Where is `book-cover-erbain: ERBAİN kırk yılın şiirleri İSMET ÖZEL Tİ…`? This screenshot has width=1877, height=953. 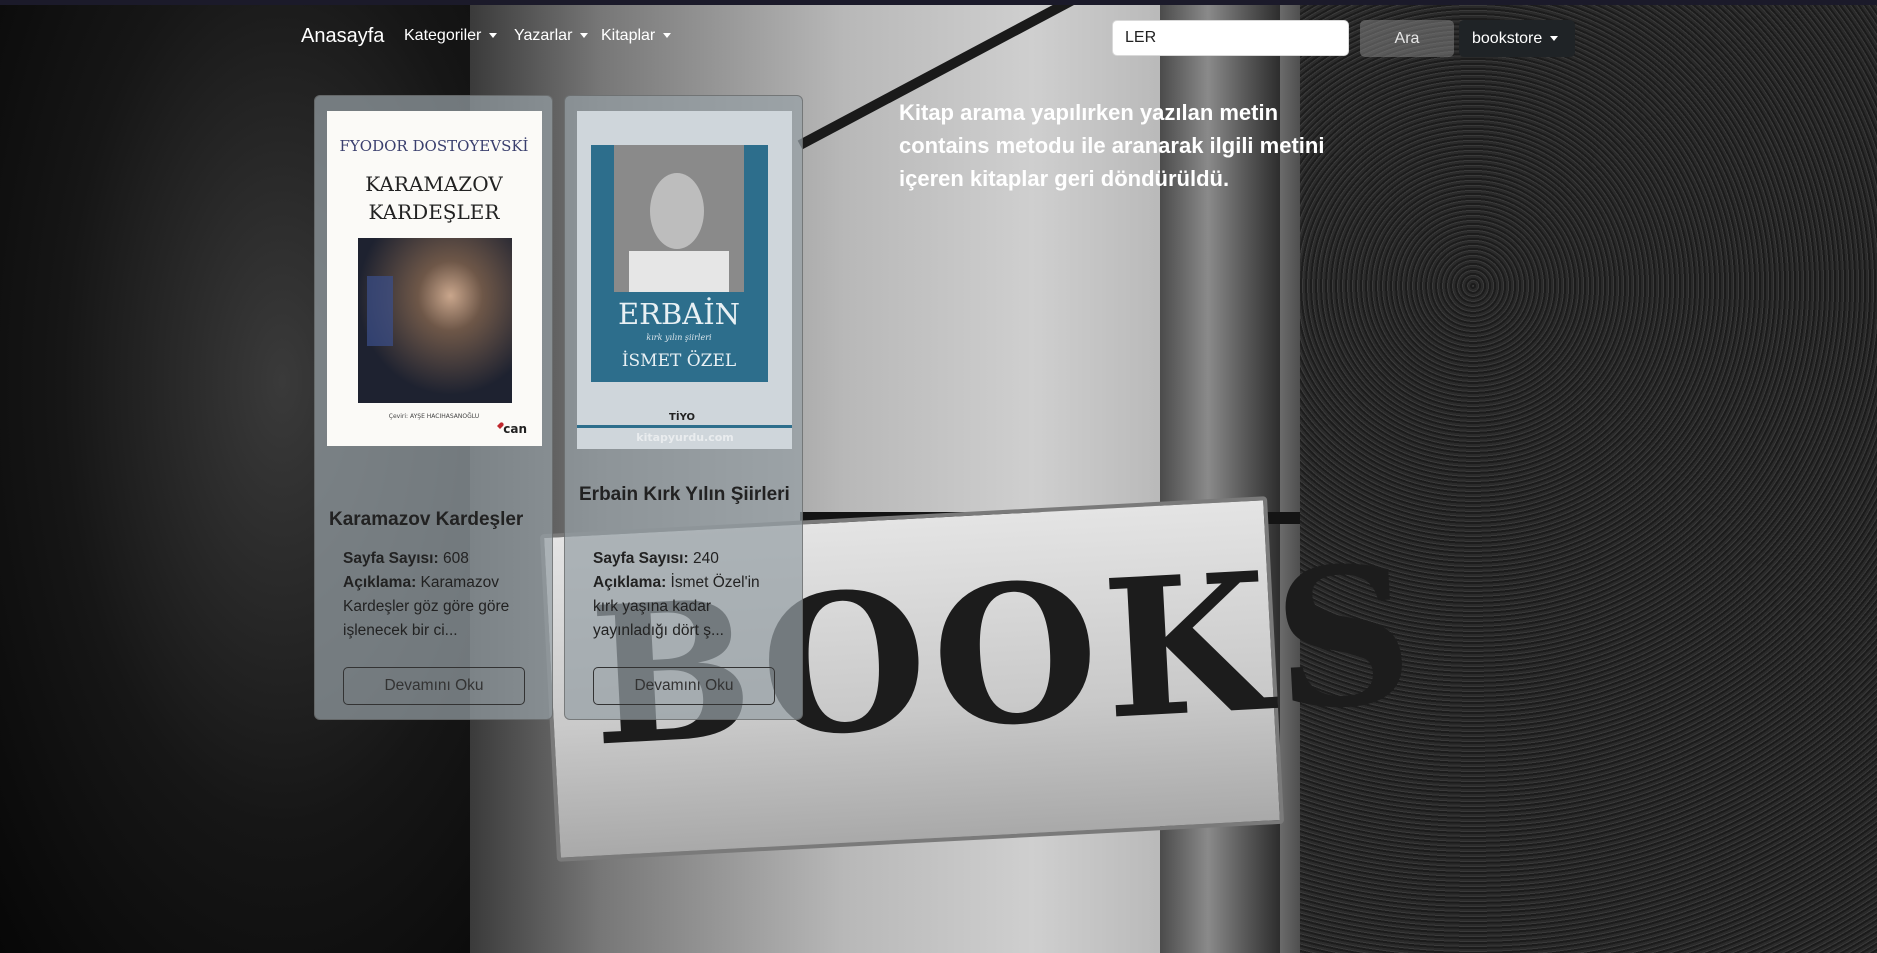
book-cover-erbain: ERBAİN kırk yılın şiirleri İSMET ÖZEL Tİ… is located at coordinates (684, 280).